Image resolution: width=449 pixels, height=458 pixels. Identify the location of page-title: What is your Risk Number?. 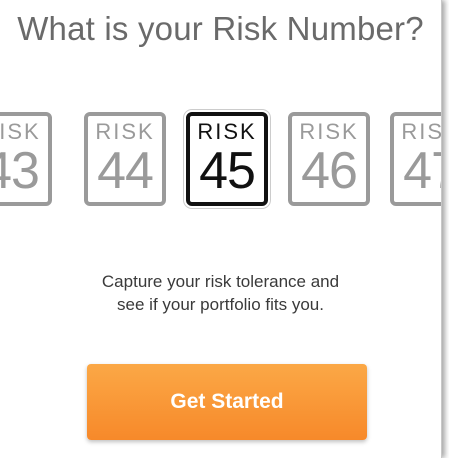
(220, 28).